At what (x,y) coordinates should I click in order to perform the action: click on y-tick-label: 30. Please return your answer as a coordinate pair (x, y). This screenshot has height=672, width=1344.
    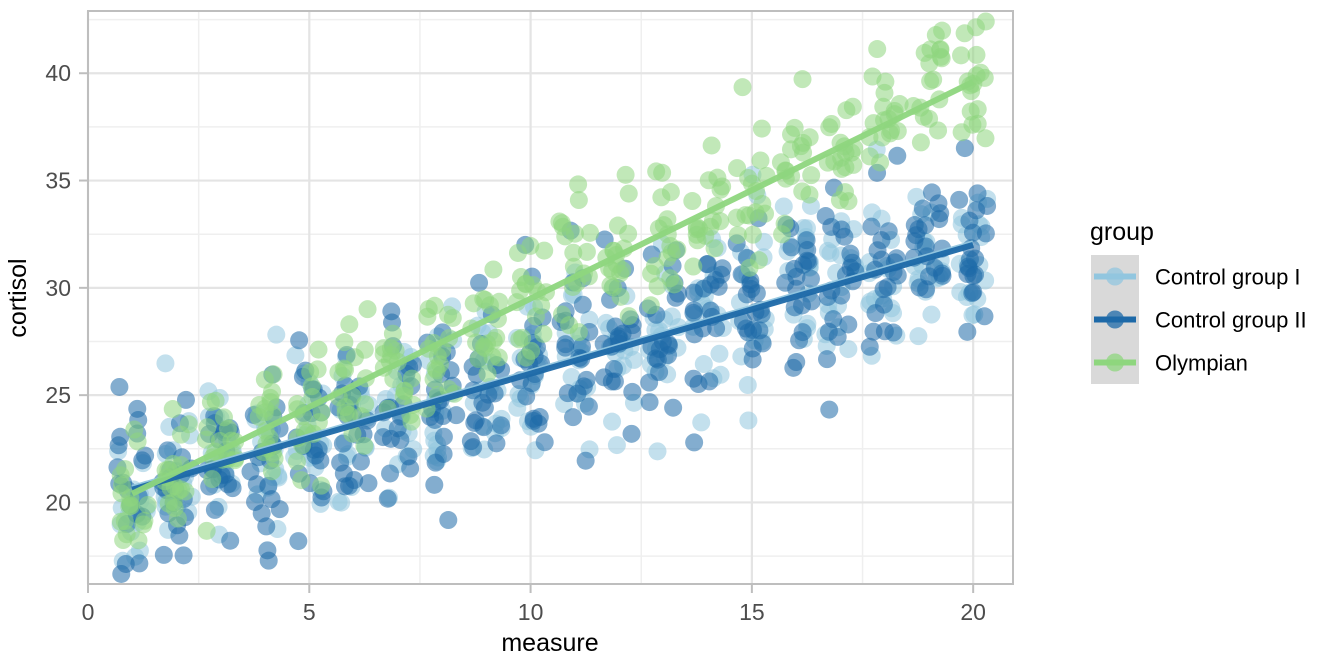
    Looking at the image, I should click on (58, 288).